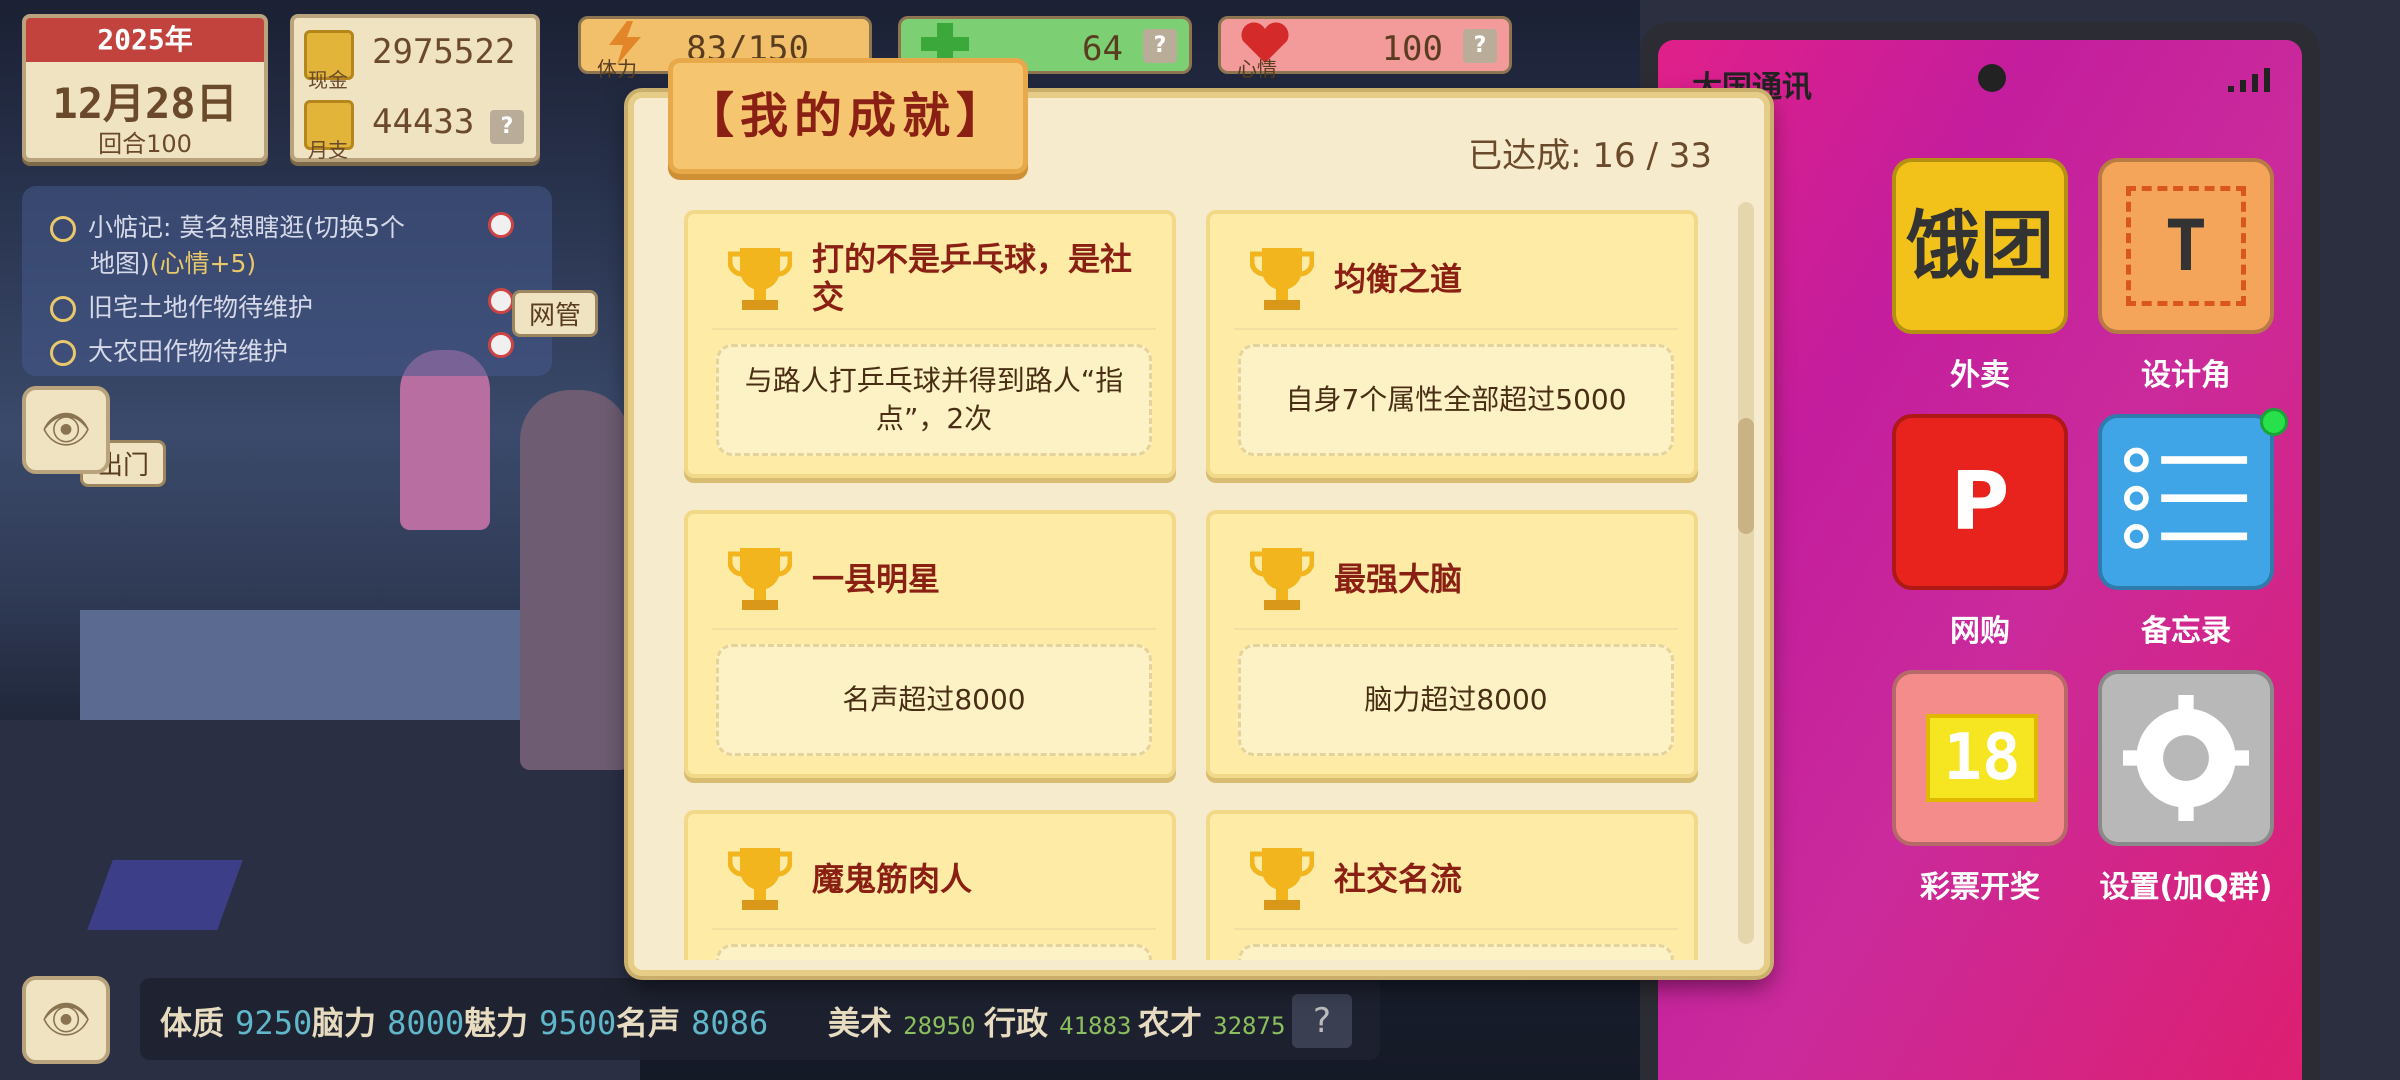  Describe the element at coordinates (1980, 758) in the screenshot. I see `lottery-app: 18` at that location.